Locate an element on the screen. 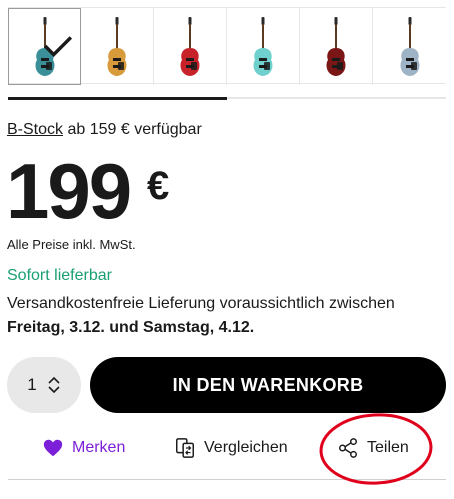 The image size is (454, 499). compare-icon is located at coordinates (185, 448).